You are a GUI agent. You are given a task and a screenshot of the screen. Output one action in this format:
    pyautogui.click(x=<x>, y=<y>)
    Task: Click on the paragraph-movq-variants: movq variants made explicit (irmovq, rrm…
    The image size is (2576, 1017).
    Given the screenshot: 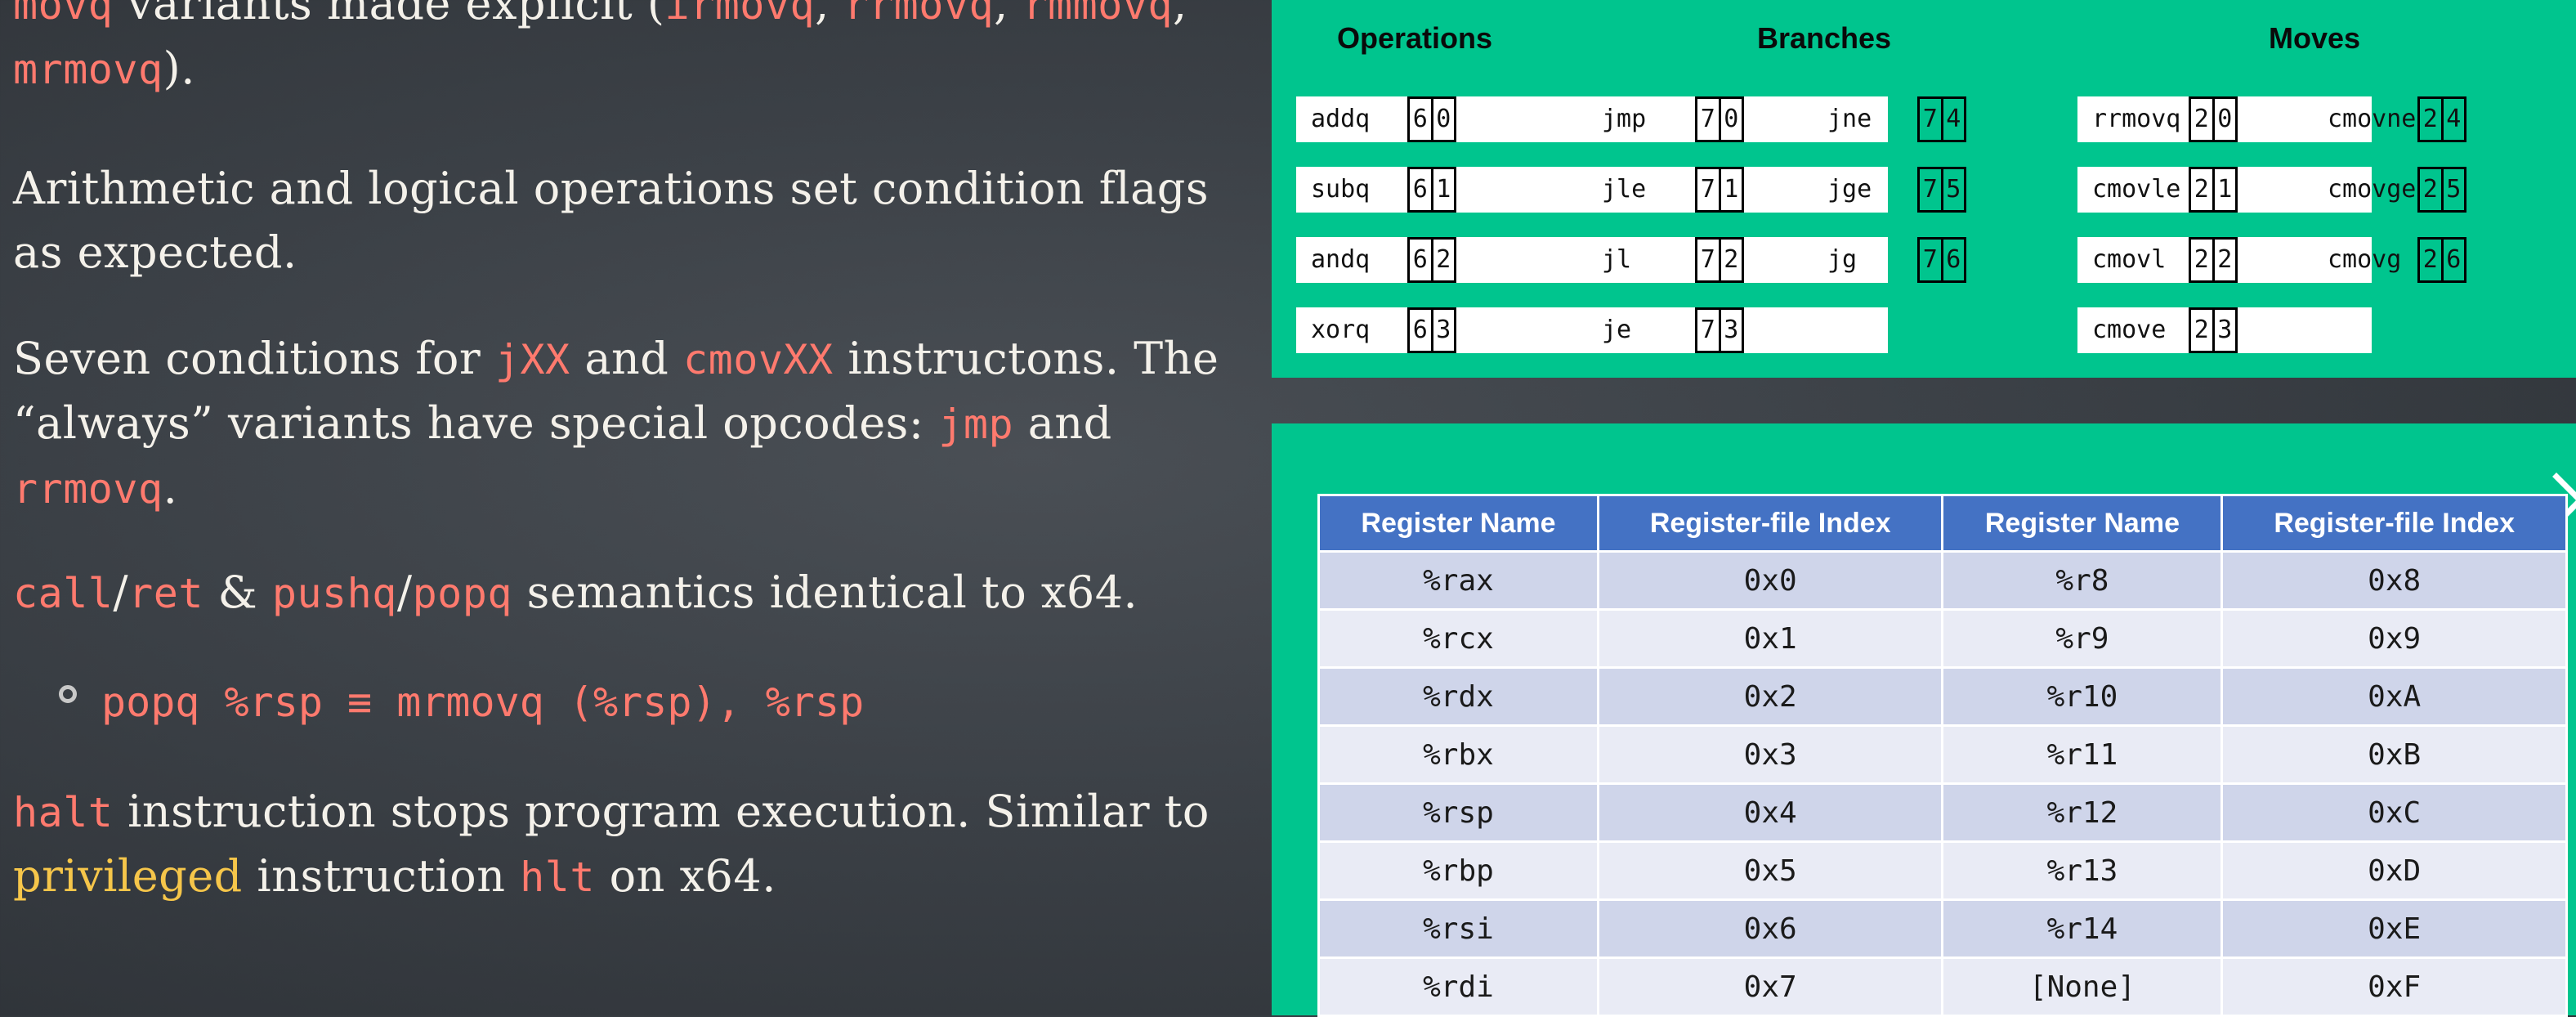 What is the action you would take?
    pyautogui.click(x=638, y=50)
    